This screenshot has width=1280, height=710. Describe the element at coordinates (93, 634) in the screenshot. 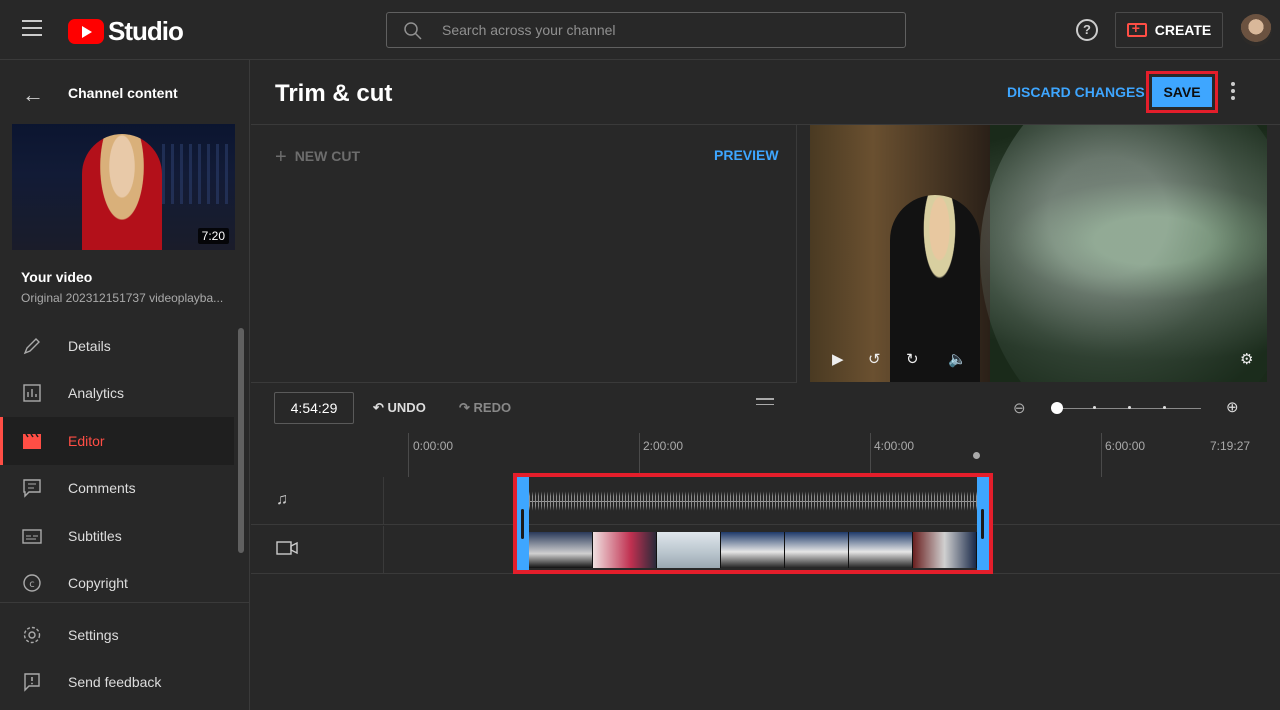

I see `sidebar-item-label: Settings` at that location.